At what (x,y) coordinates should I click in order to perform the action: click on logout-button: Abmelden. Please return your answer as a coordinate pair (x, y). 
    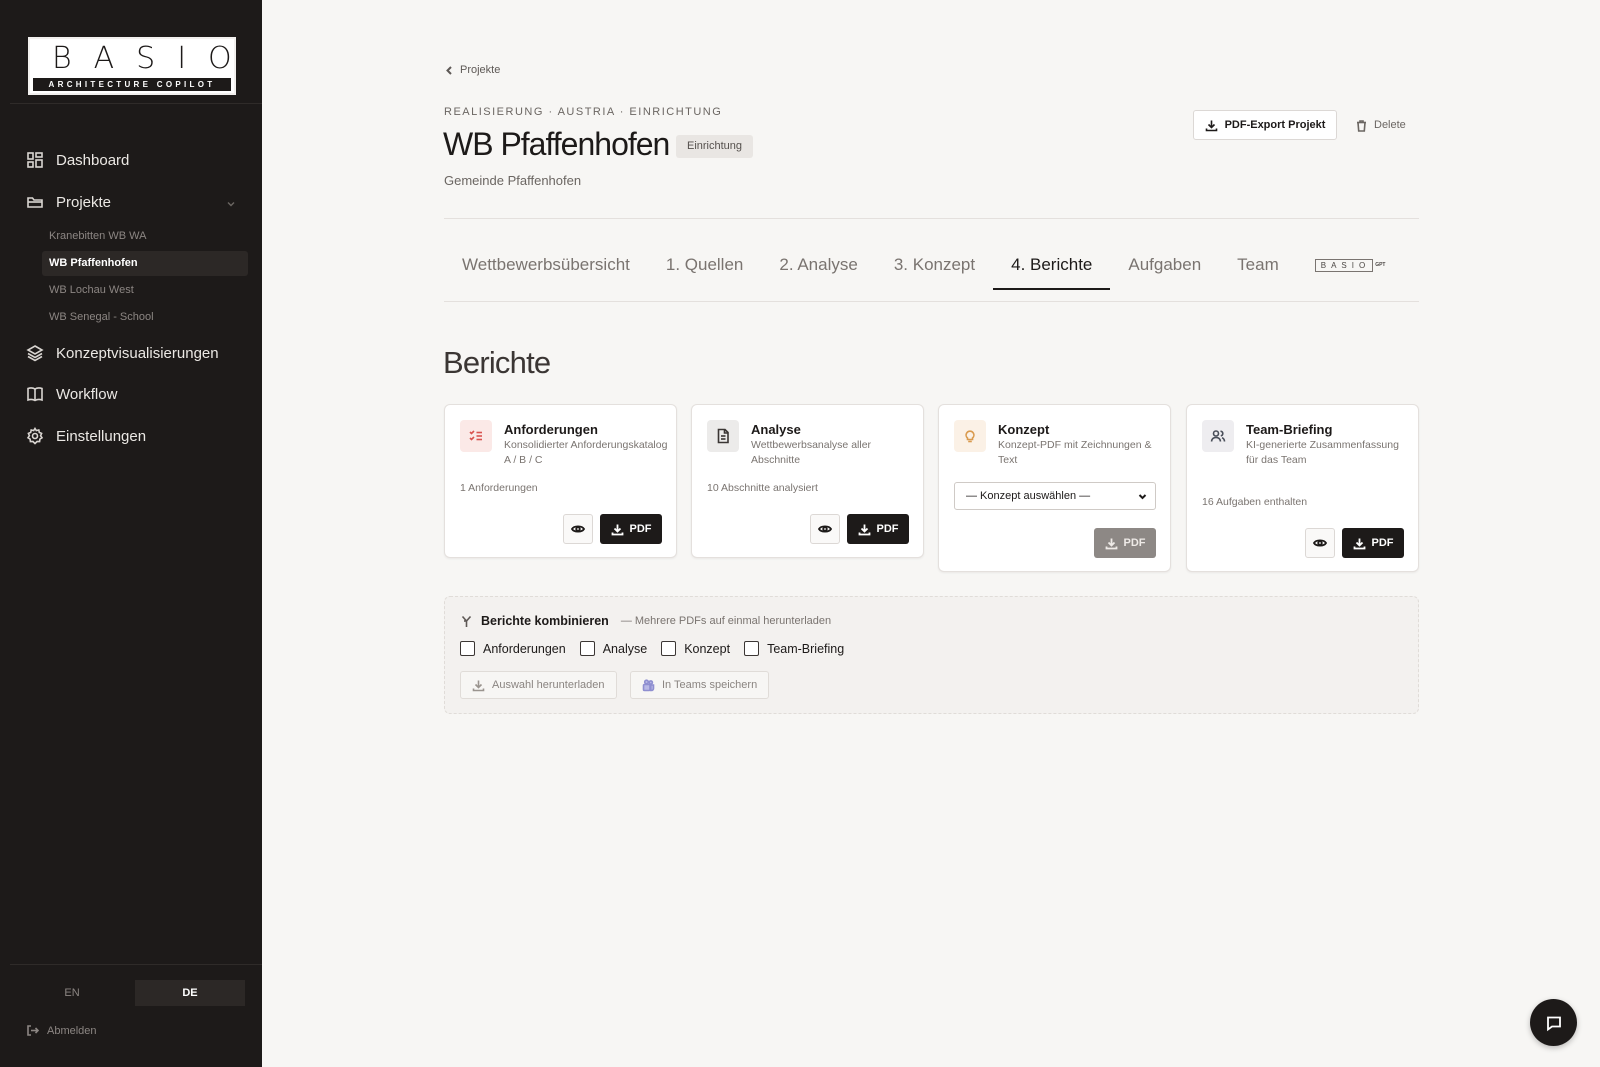
    Looking at the image, I should click on (61, 1030).